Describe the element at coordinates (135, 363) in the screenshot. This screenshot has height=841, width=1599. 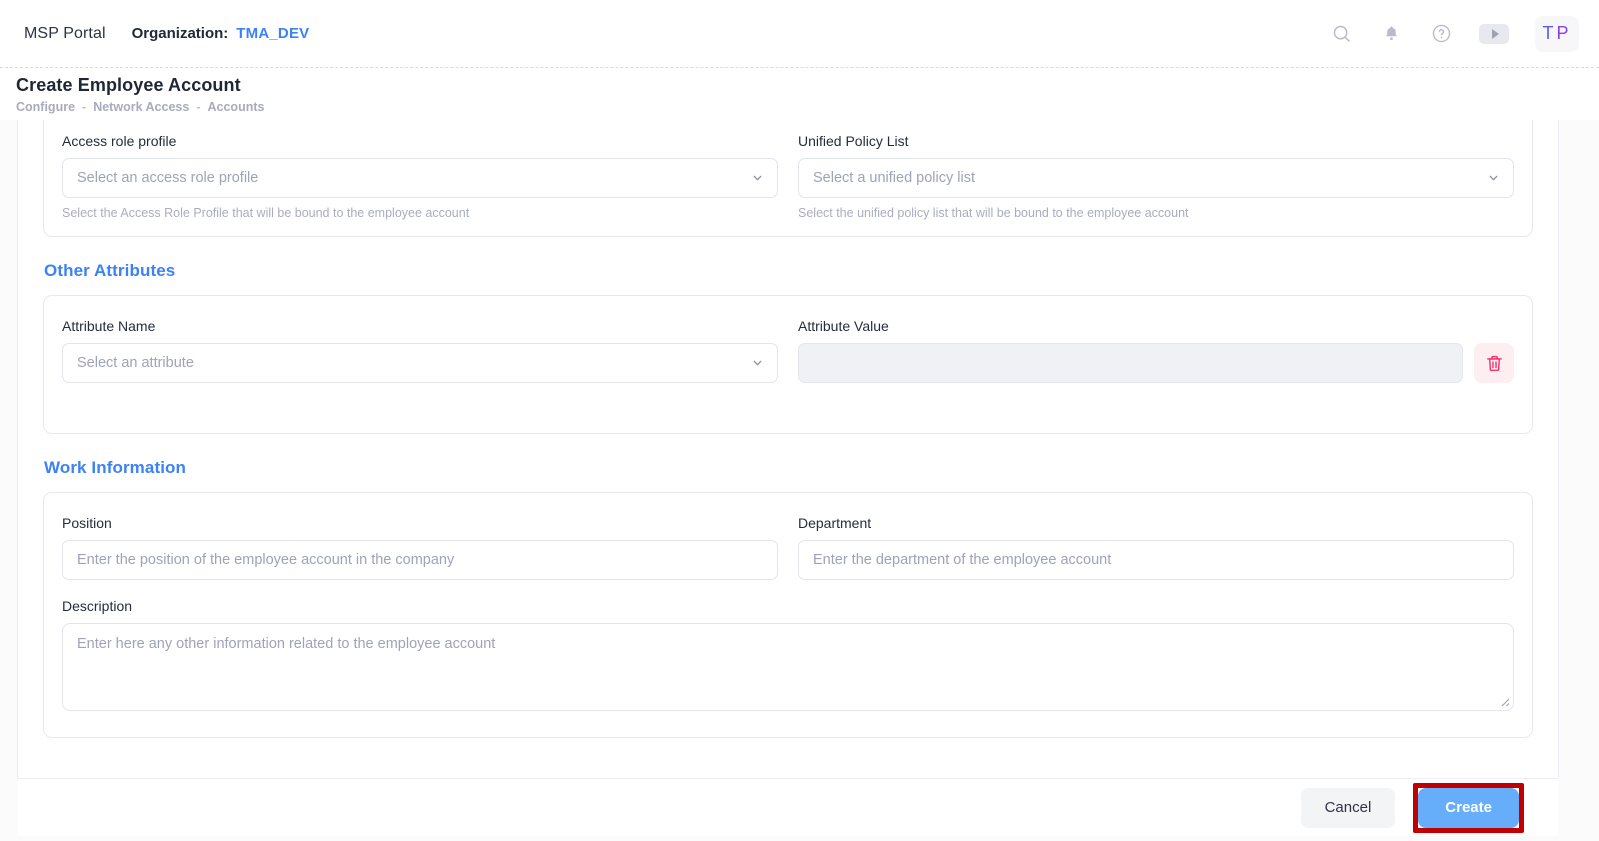
I see `attribute-name-placeholder: Select an attribute` at that location.